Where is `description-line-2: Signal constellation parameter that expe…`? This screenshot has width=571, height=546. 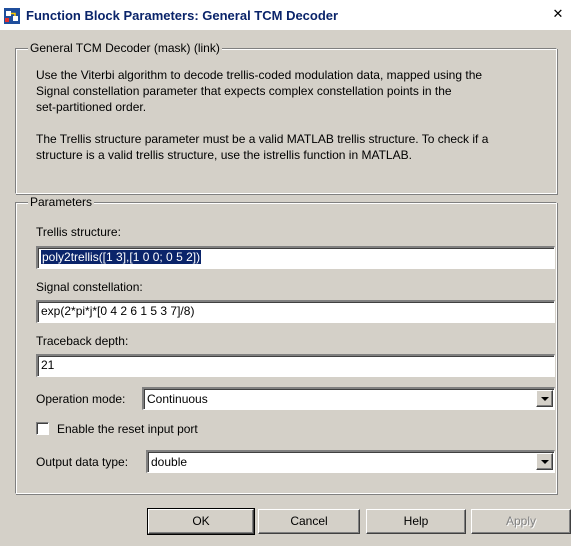
description-line-2: Signal constellation parameter that expe… is located at coordinates (244, 91).